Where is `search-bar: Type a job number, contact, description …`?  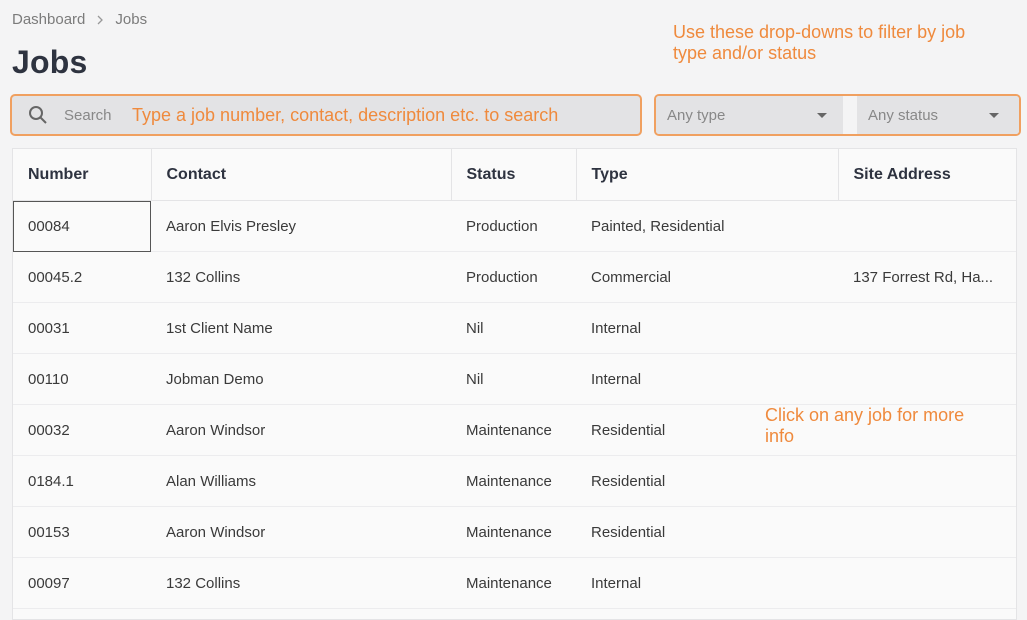
search-bar: Type a job number, contact, description … is located at coordinates (326, 115).